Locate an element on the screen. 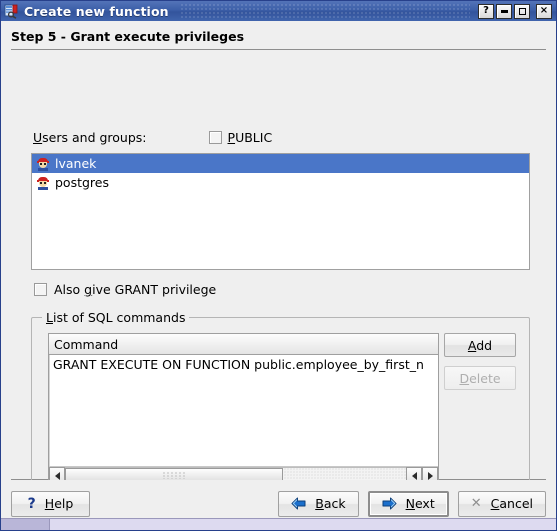 The height and width of the screenshot is (531, 557). cancel-rest: ancel is located at coordinates (516, 503).